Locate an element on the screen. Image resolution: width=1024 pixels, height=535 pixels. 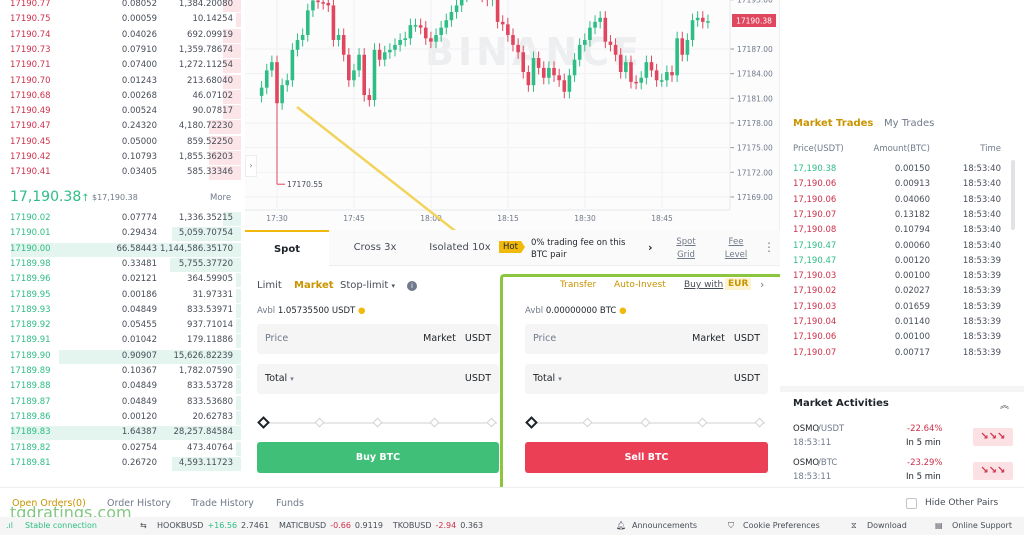
bid-row: 17190.02 0.07774 1,336.35215 is located at coordinates (122, 218).